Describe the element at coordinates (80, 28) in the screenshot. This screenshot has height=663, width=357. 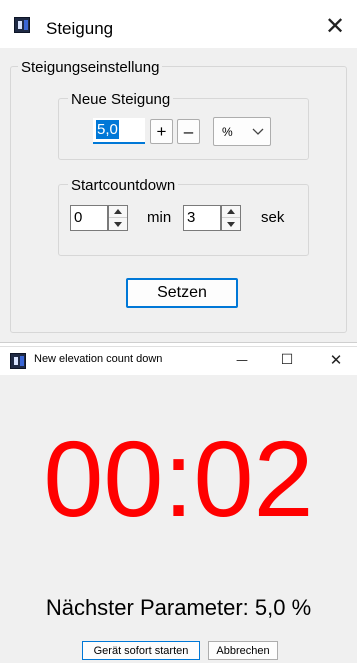
I see `window-title: Steigung` at that location.